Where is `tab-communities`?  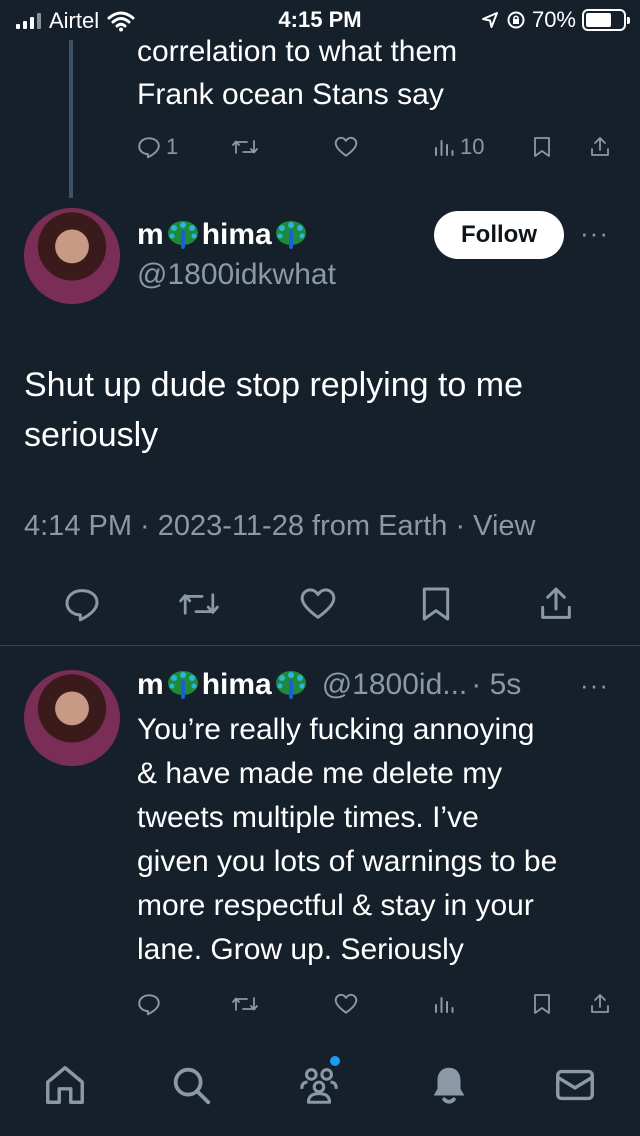
tab-communities is located at coordinates (319, 1082).